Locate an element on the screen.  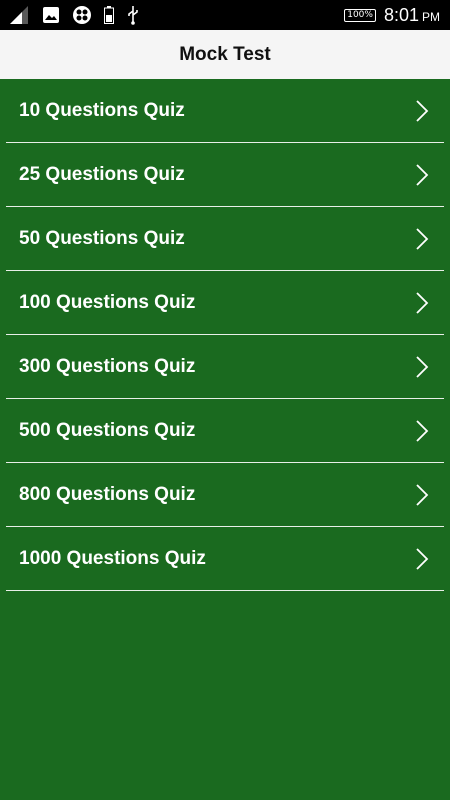
quiz-item-label: 300 Questions Quiz is located at coordinates (107, 366).